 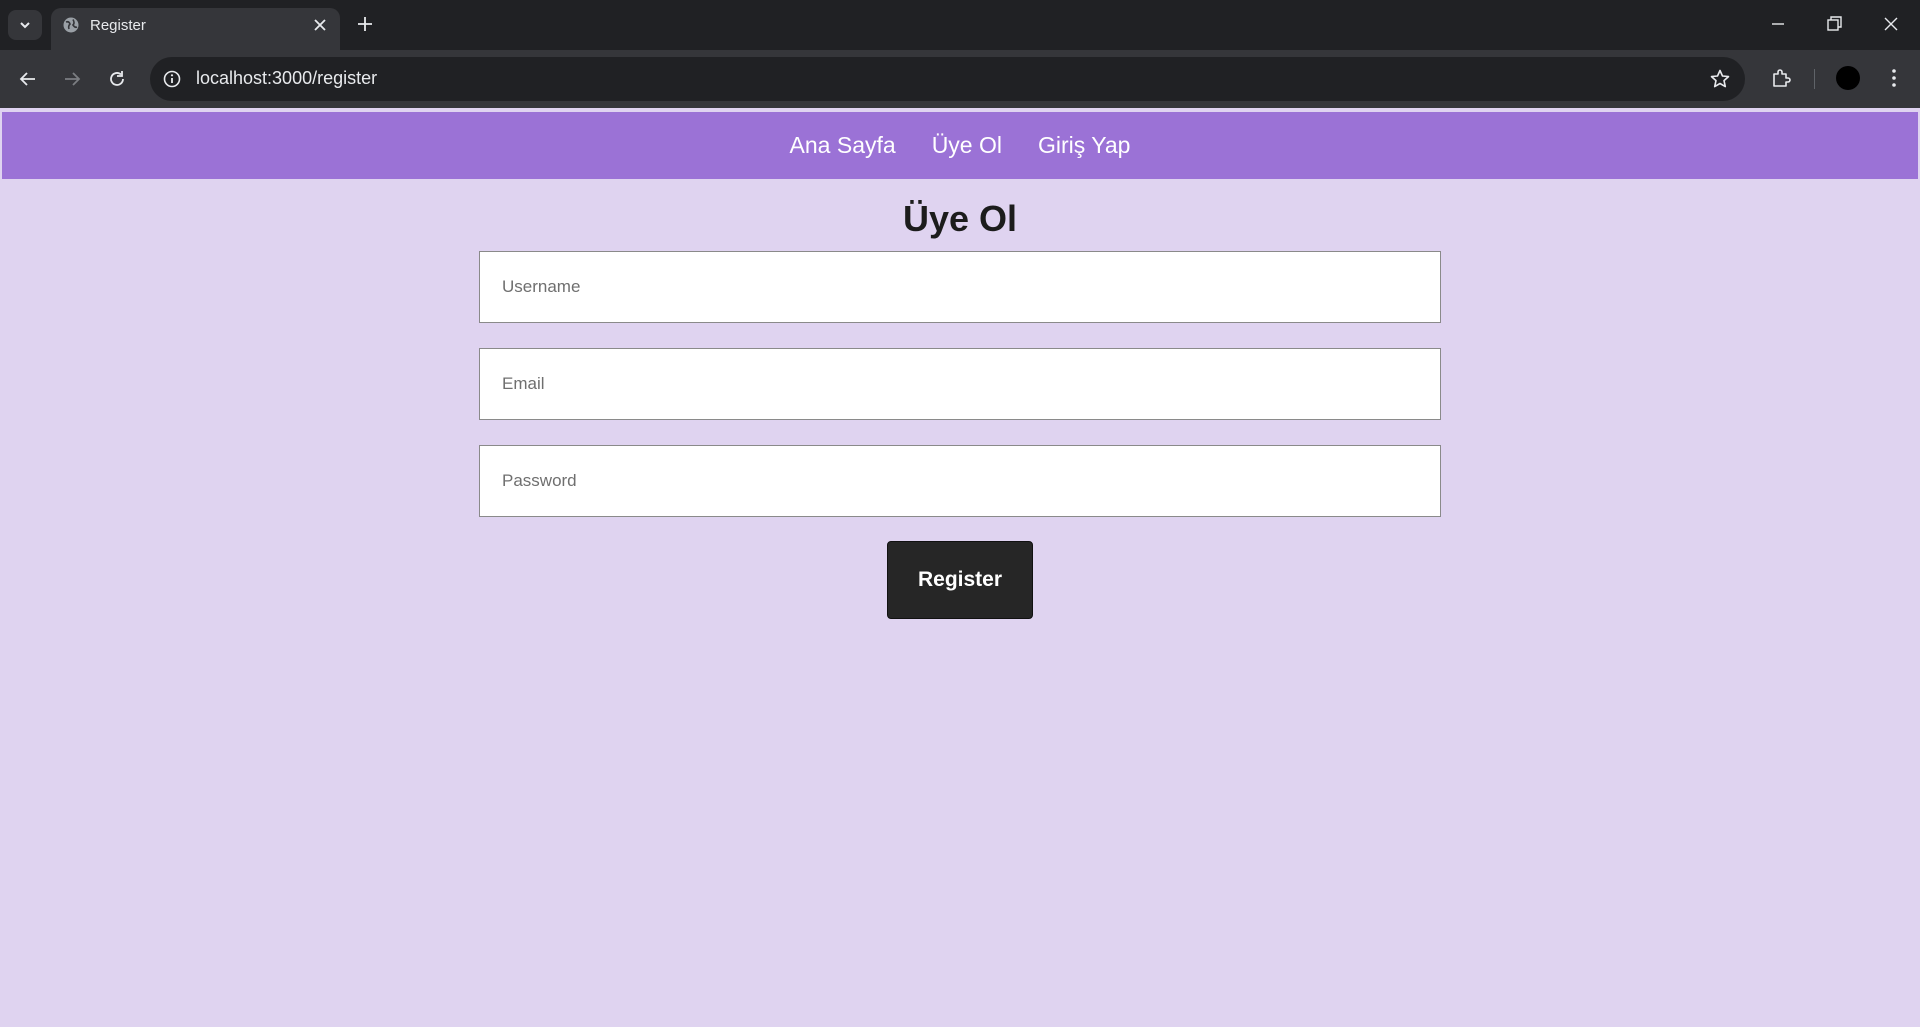 What do you see at coordinates (118, 25) in the screenshot?
I see `tab-title: Register` at bounding box center [118, 25].